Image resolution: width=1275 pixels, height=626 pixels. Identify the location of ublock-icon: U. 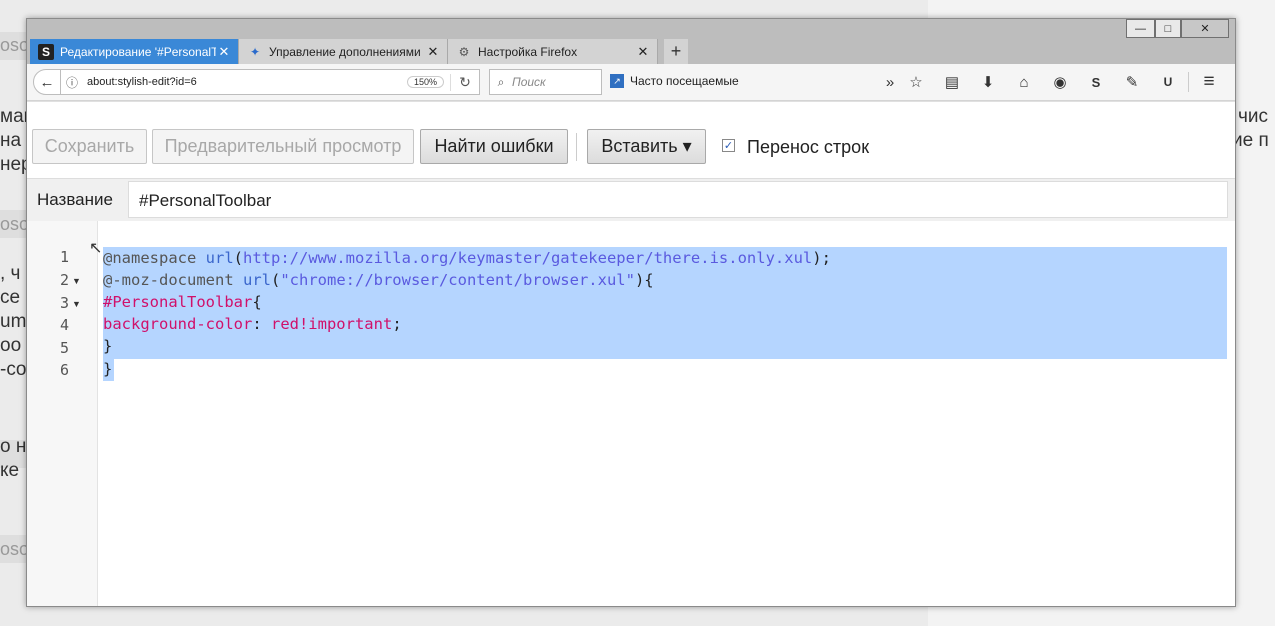
(1168, 82).